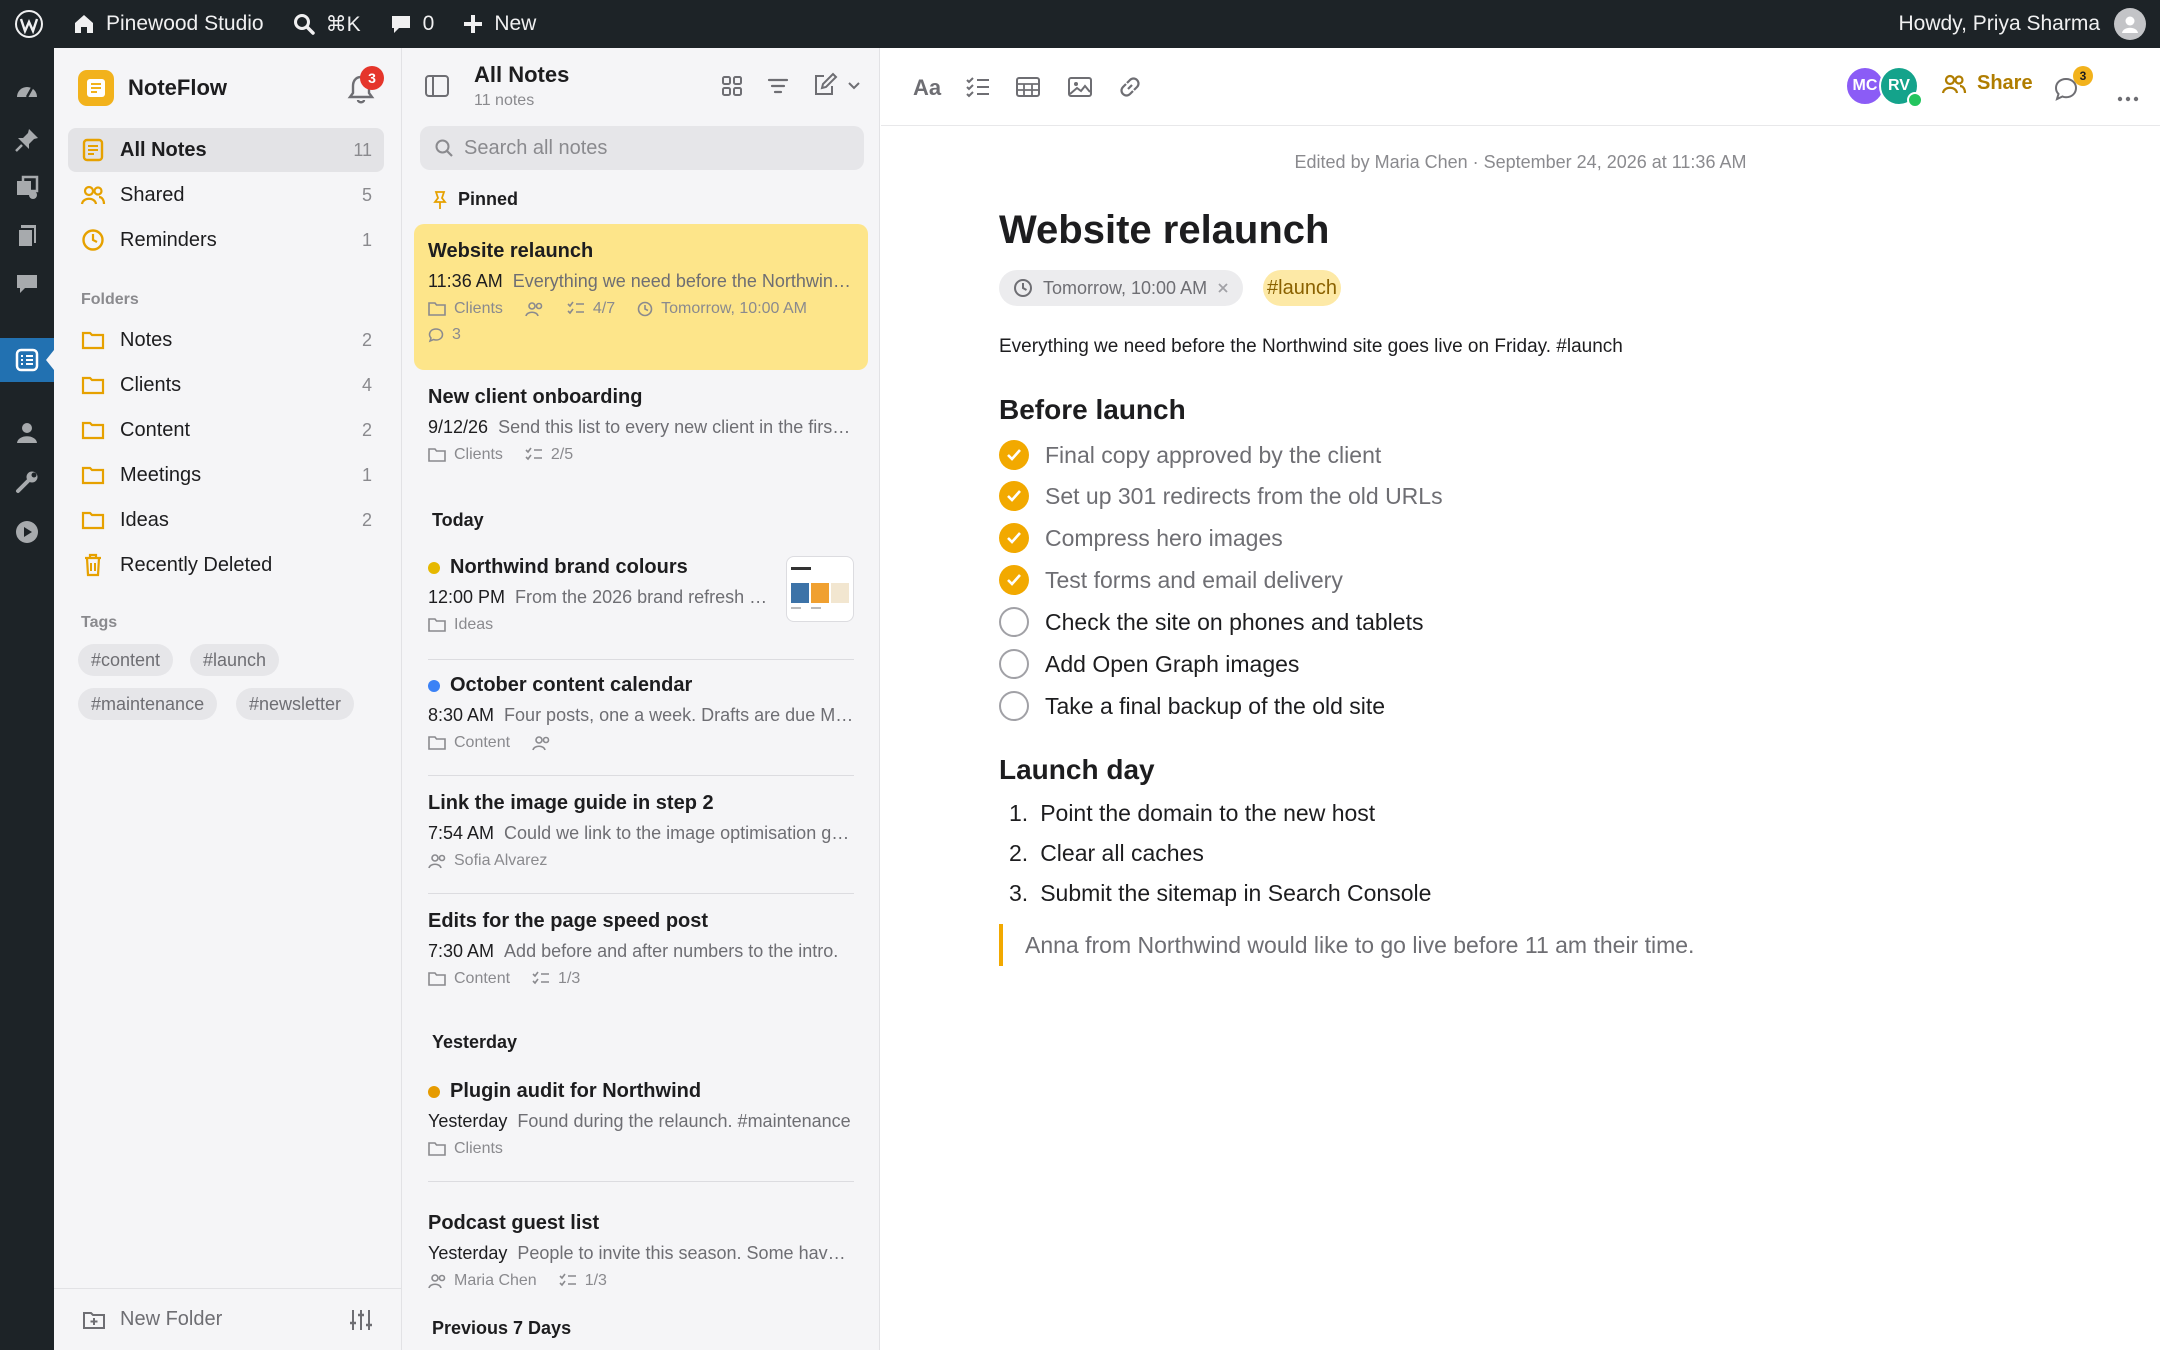  What do you see at coordinates (569, 567) in the screenshot?
I see `note-title: Northwind brand colours` at bounding box center [569, 567].